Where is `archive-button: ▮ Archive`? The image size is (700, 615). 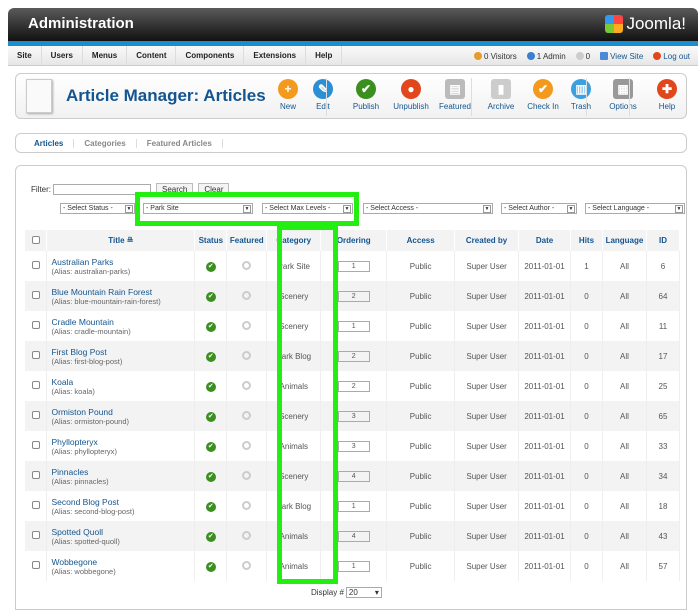
archive-button: ▮ Archive is located at coordinates (501, 95).